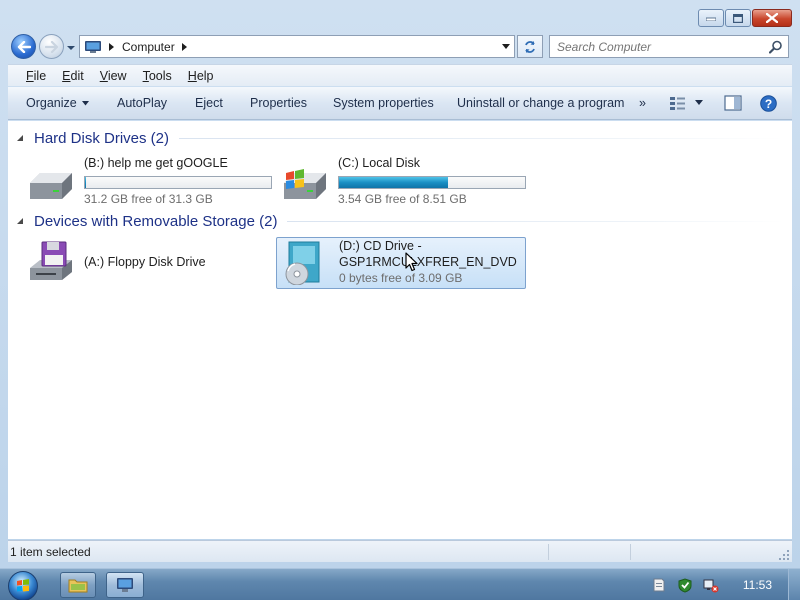 The image size is (800, 600). I want to click on drive-free-space: 31.2 GB free of 31.3 GB, so click(148, 199).